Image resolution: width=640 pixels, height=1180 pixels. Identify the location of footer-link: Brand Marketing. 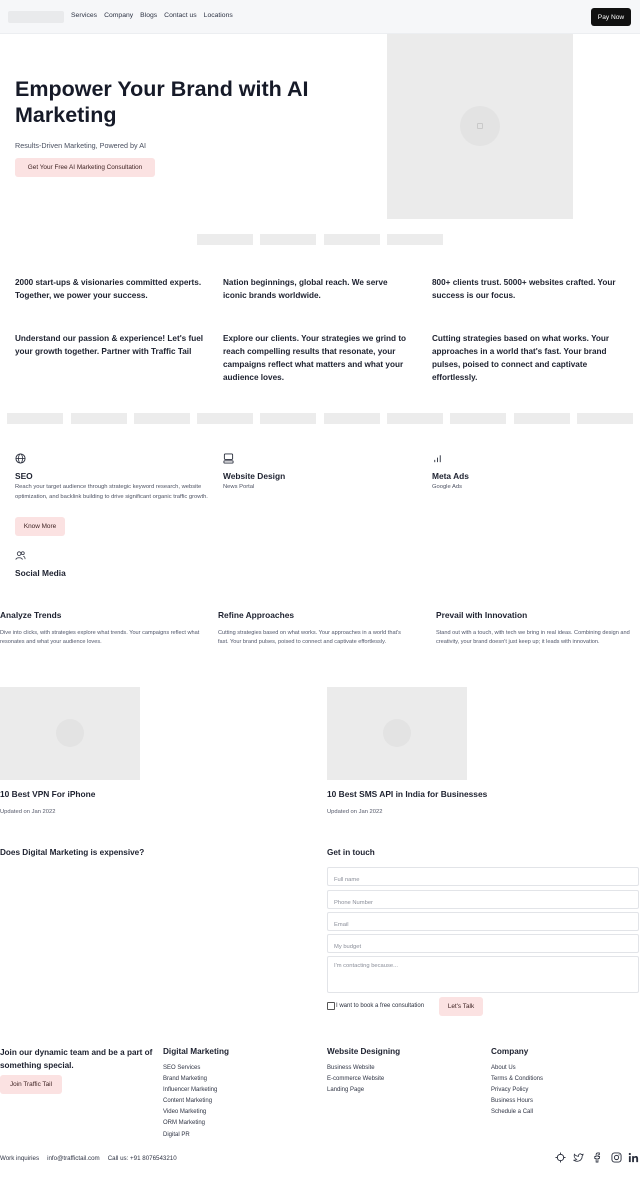
(190, 1079).